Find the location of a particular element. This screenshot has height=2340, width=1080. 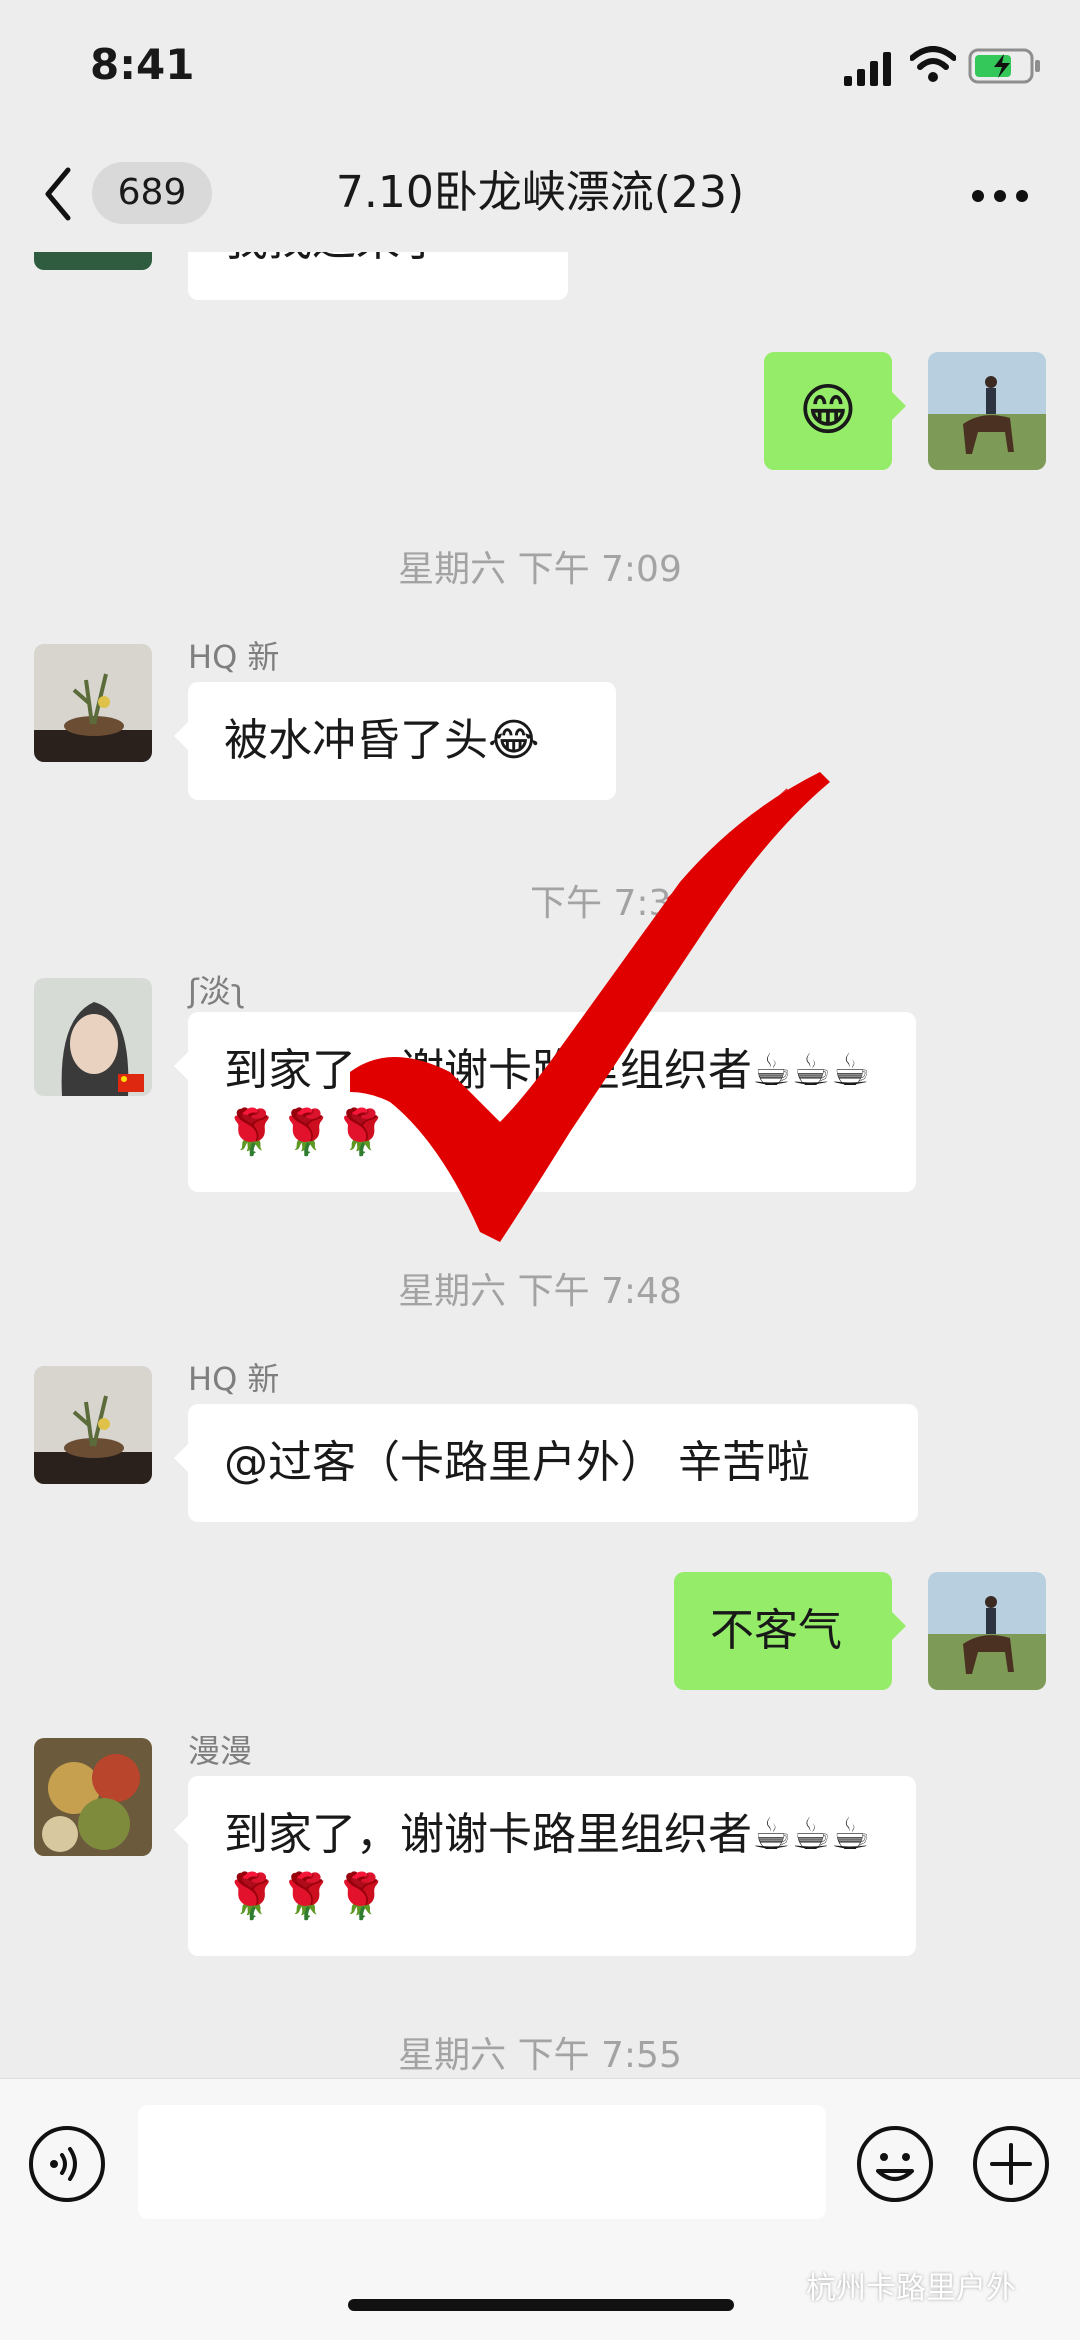

emoji-icon is located at coordinates (895, 2164).